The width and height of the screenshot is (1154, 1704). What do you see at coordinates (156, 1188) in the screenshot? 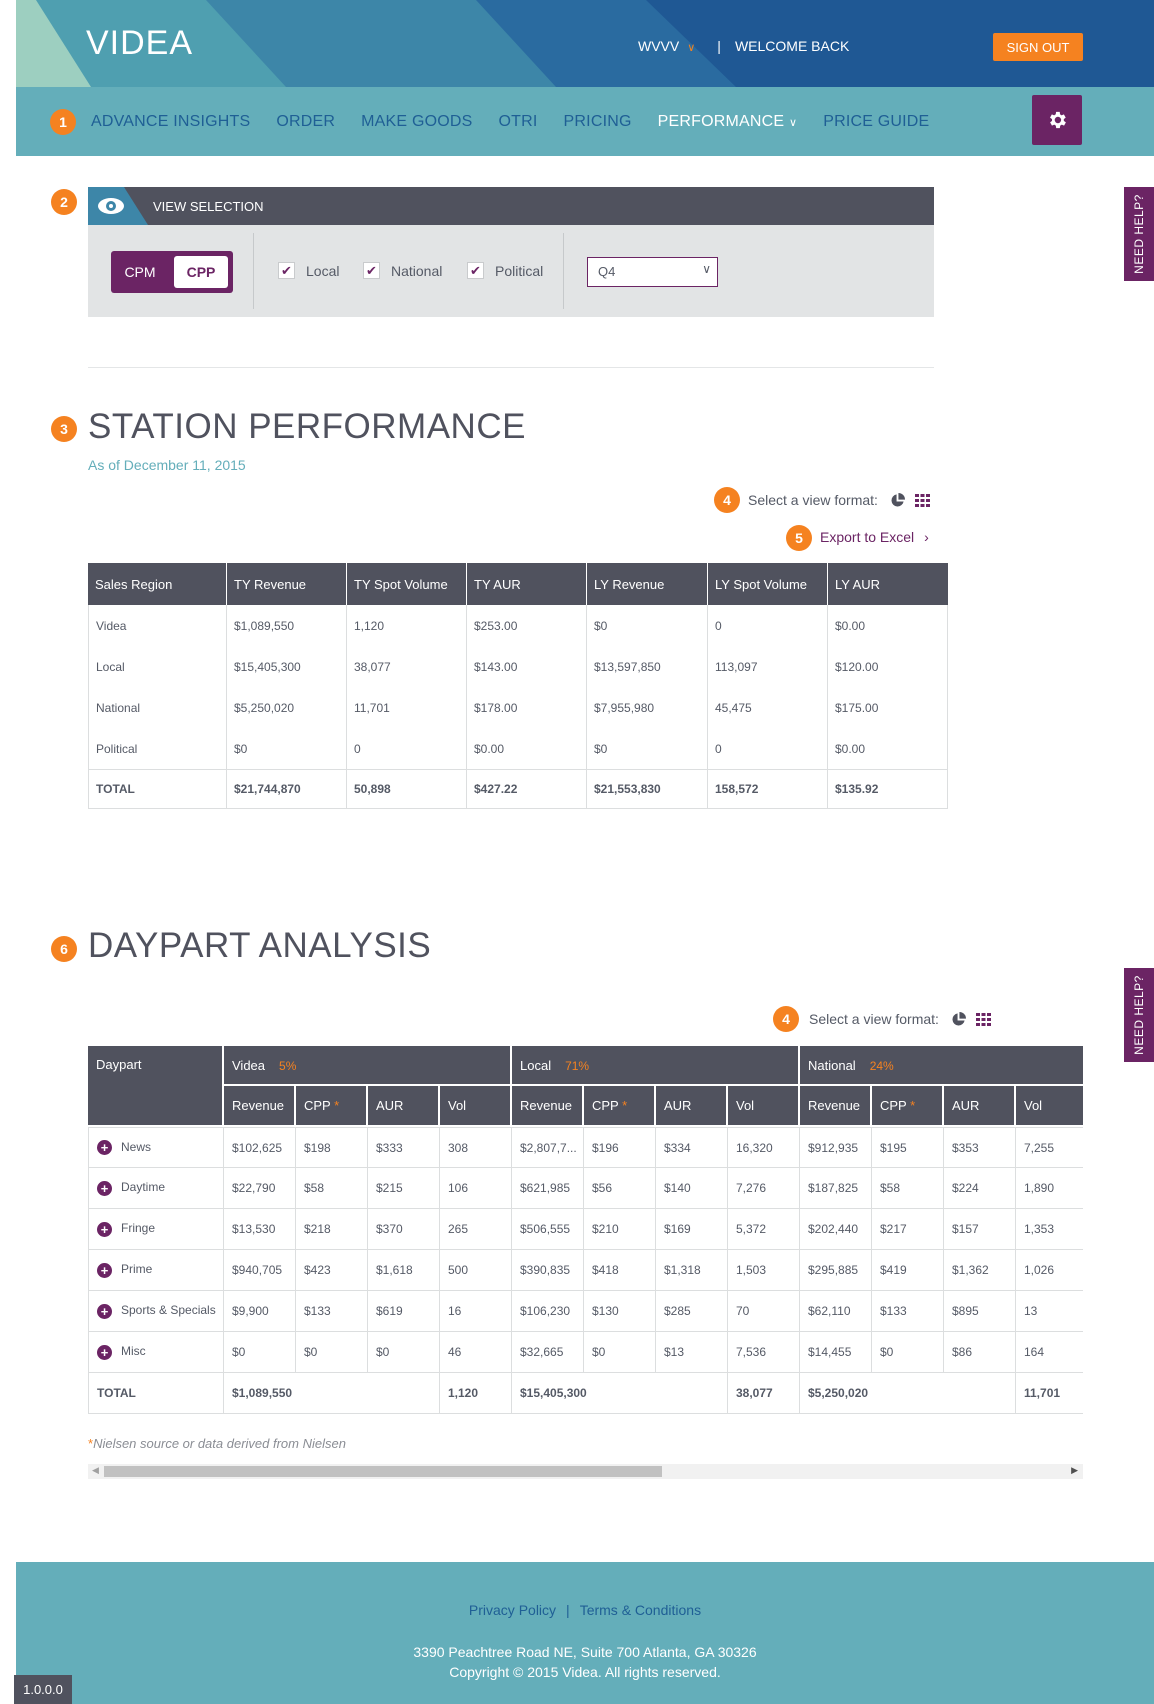
I see `daypart-cell: + Daytime` at bounding box center [156, 1188].